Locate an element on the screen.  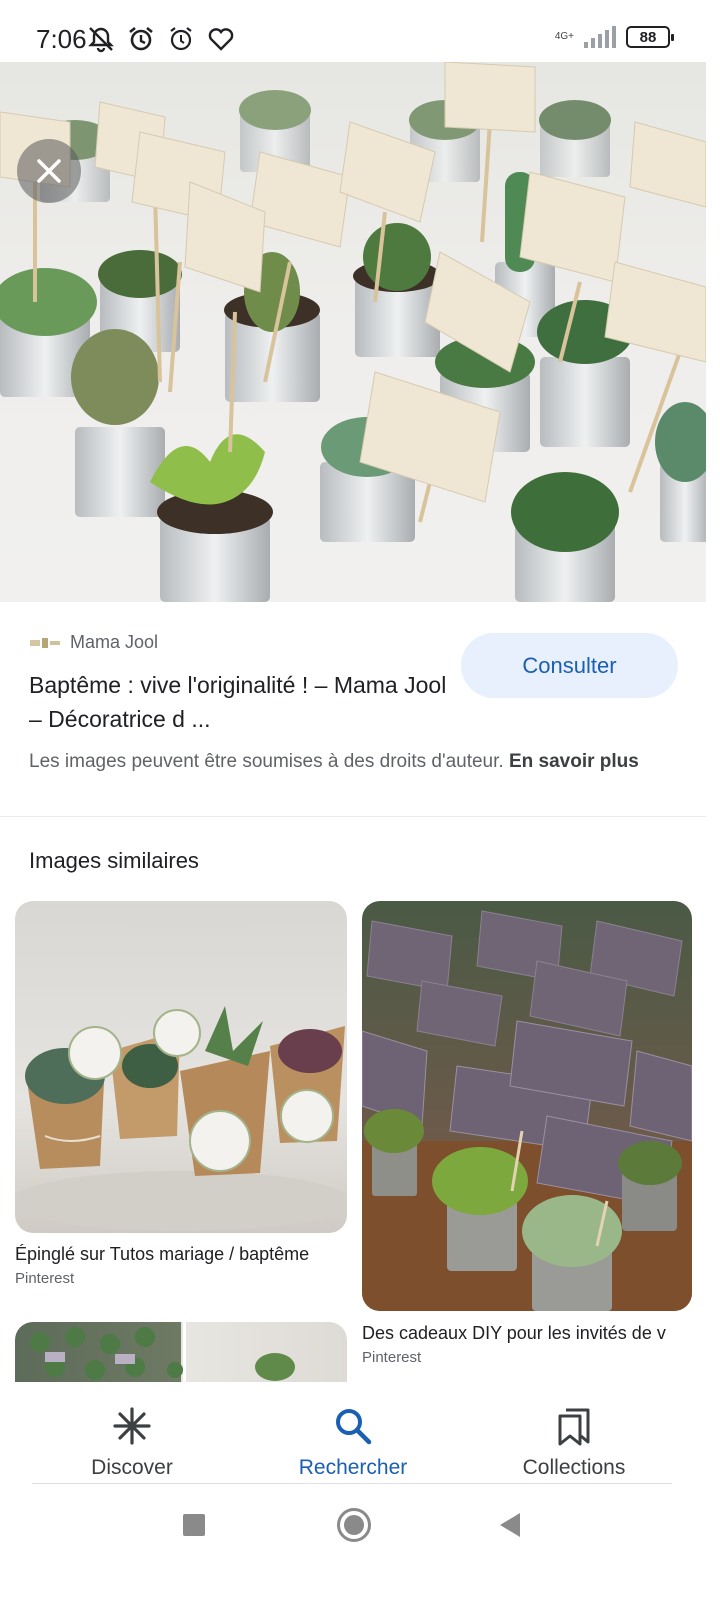
similar-image-2-caption: Des cadeaux DIY pour les invités de v is located at coordinates (527, 1333).